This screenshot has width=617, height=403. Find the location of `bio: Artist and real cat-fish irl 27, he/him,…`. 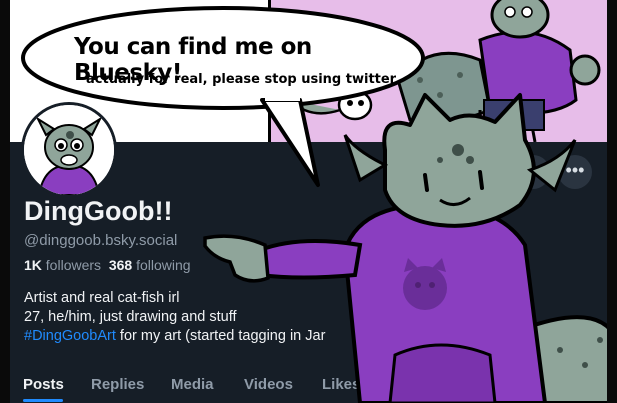

bio: Artist and real cat-fish irl 27, he/him,… is located at coordinates (234, 317).